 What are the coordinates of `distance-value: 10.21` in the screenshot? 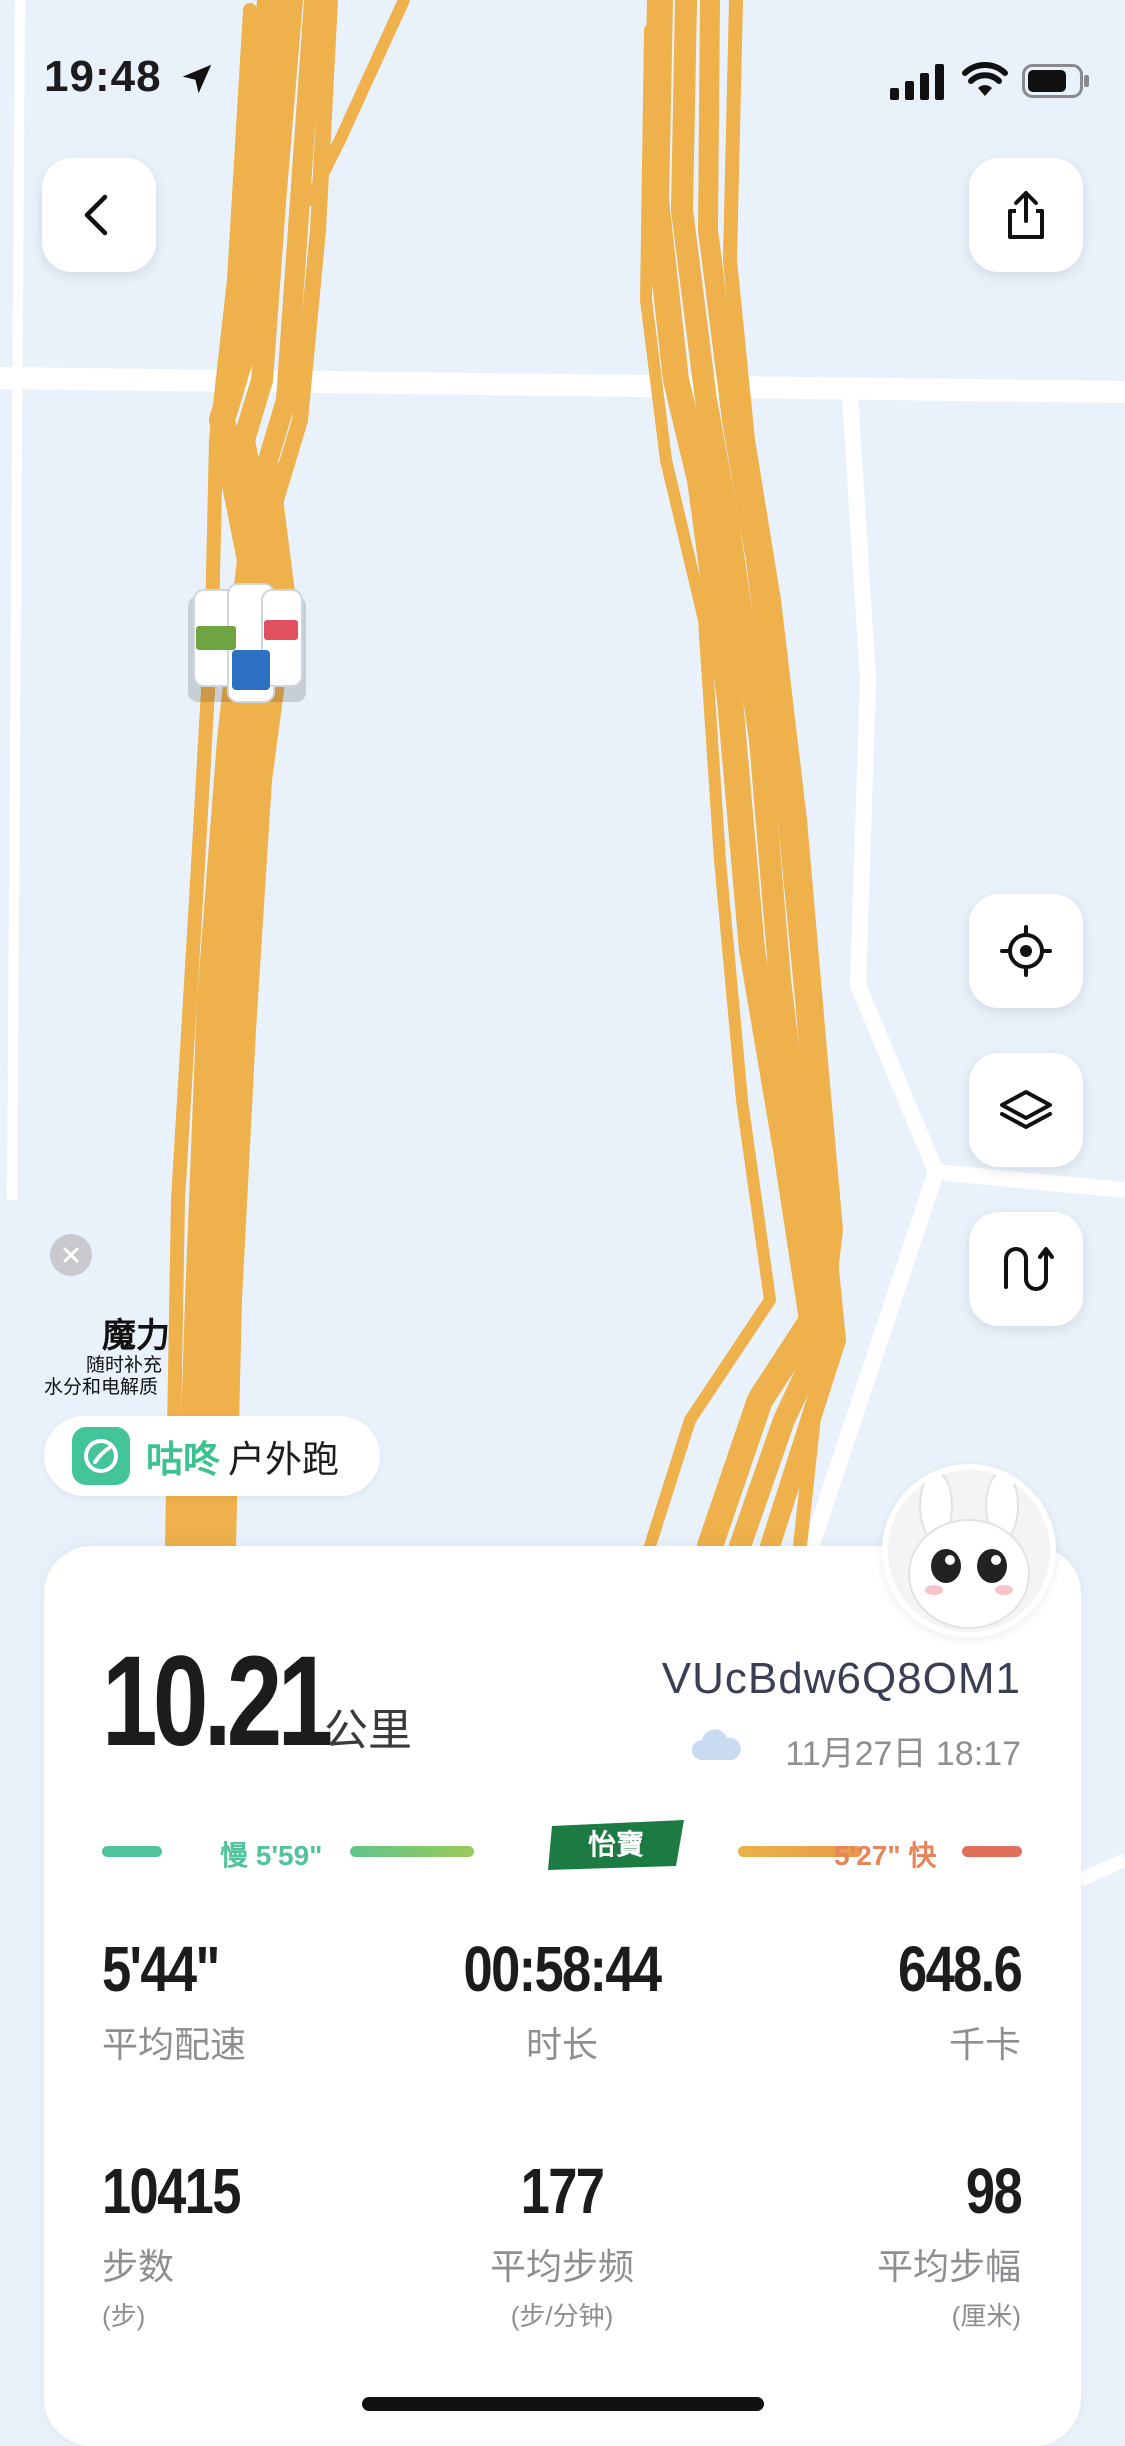 It's located at (217, 1701).